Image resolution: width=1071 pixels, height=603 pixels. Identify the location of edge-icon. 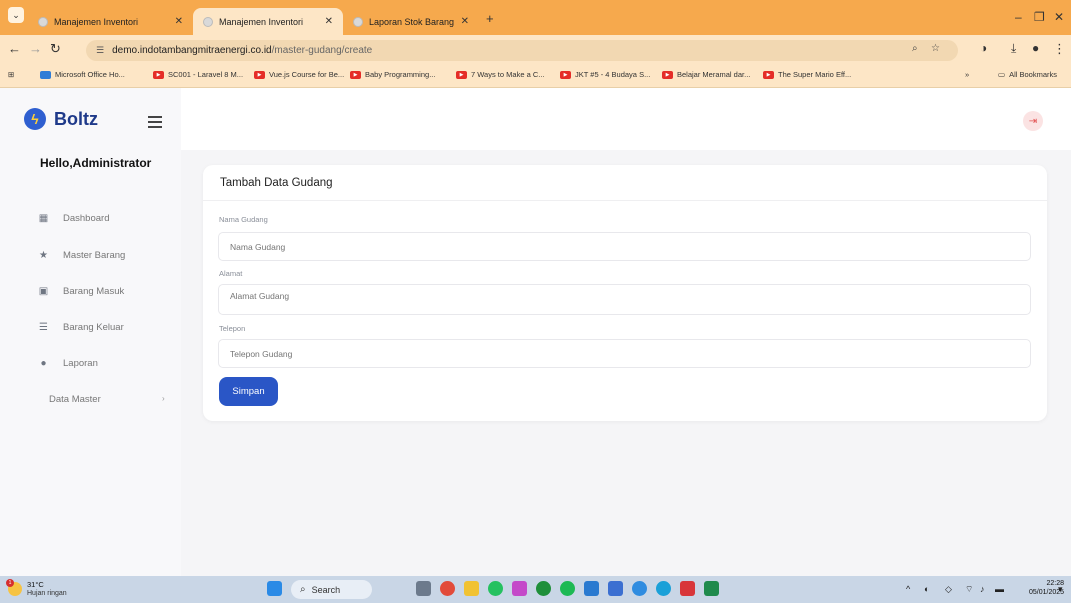
(663, 588).